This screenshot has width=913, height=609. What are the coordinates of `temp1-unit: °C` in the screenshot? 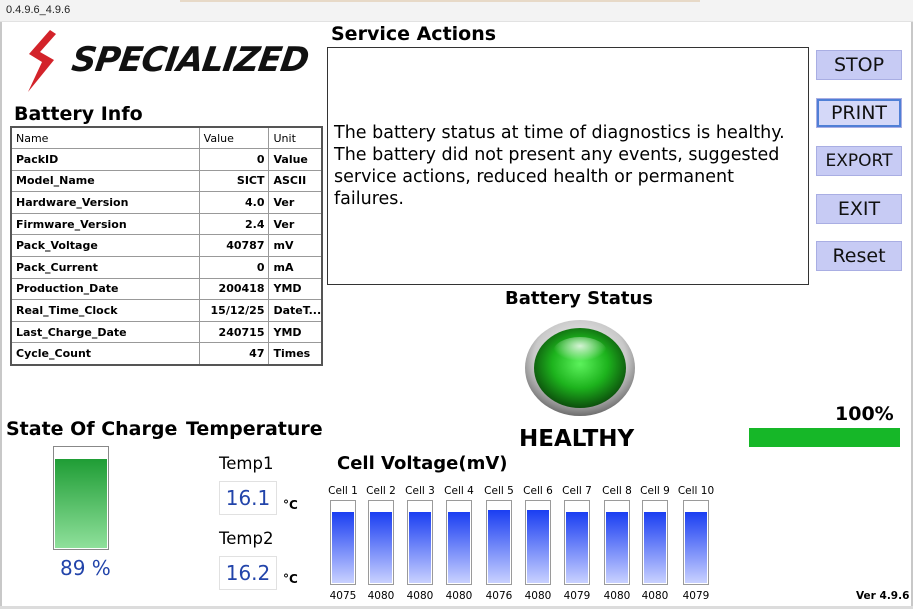 It's located at (290, 505).